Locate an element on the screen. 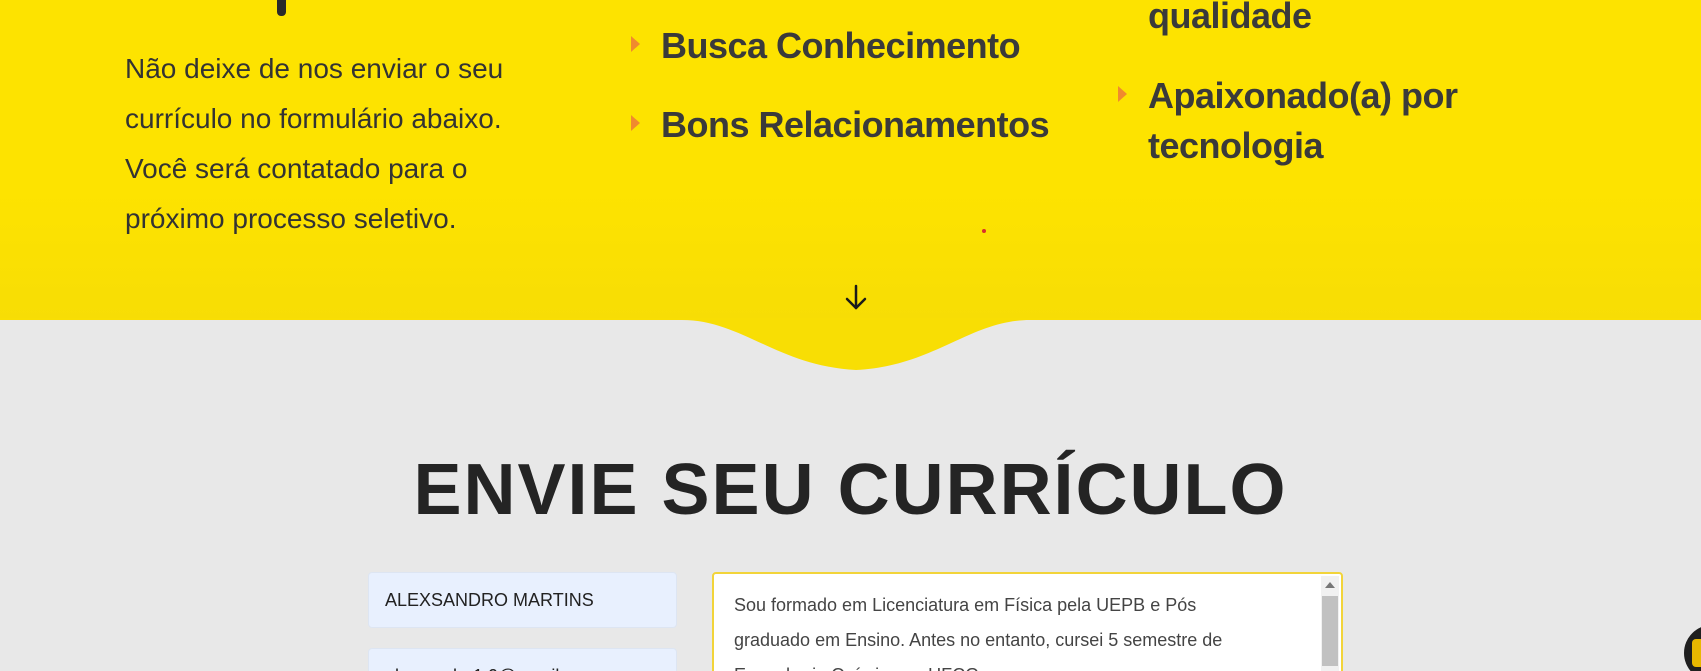  name-input: ALEXSANDRO MARTINS is located at coordinates (522, 600).